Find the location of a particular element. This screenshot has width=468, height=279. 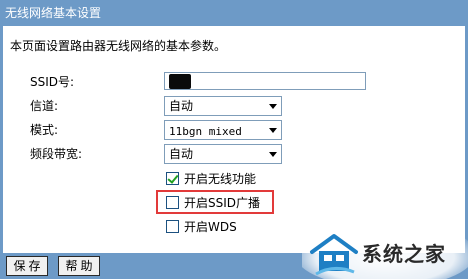

watermark-text: 系统之家 is located at coordinates (404, 254).